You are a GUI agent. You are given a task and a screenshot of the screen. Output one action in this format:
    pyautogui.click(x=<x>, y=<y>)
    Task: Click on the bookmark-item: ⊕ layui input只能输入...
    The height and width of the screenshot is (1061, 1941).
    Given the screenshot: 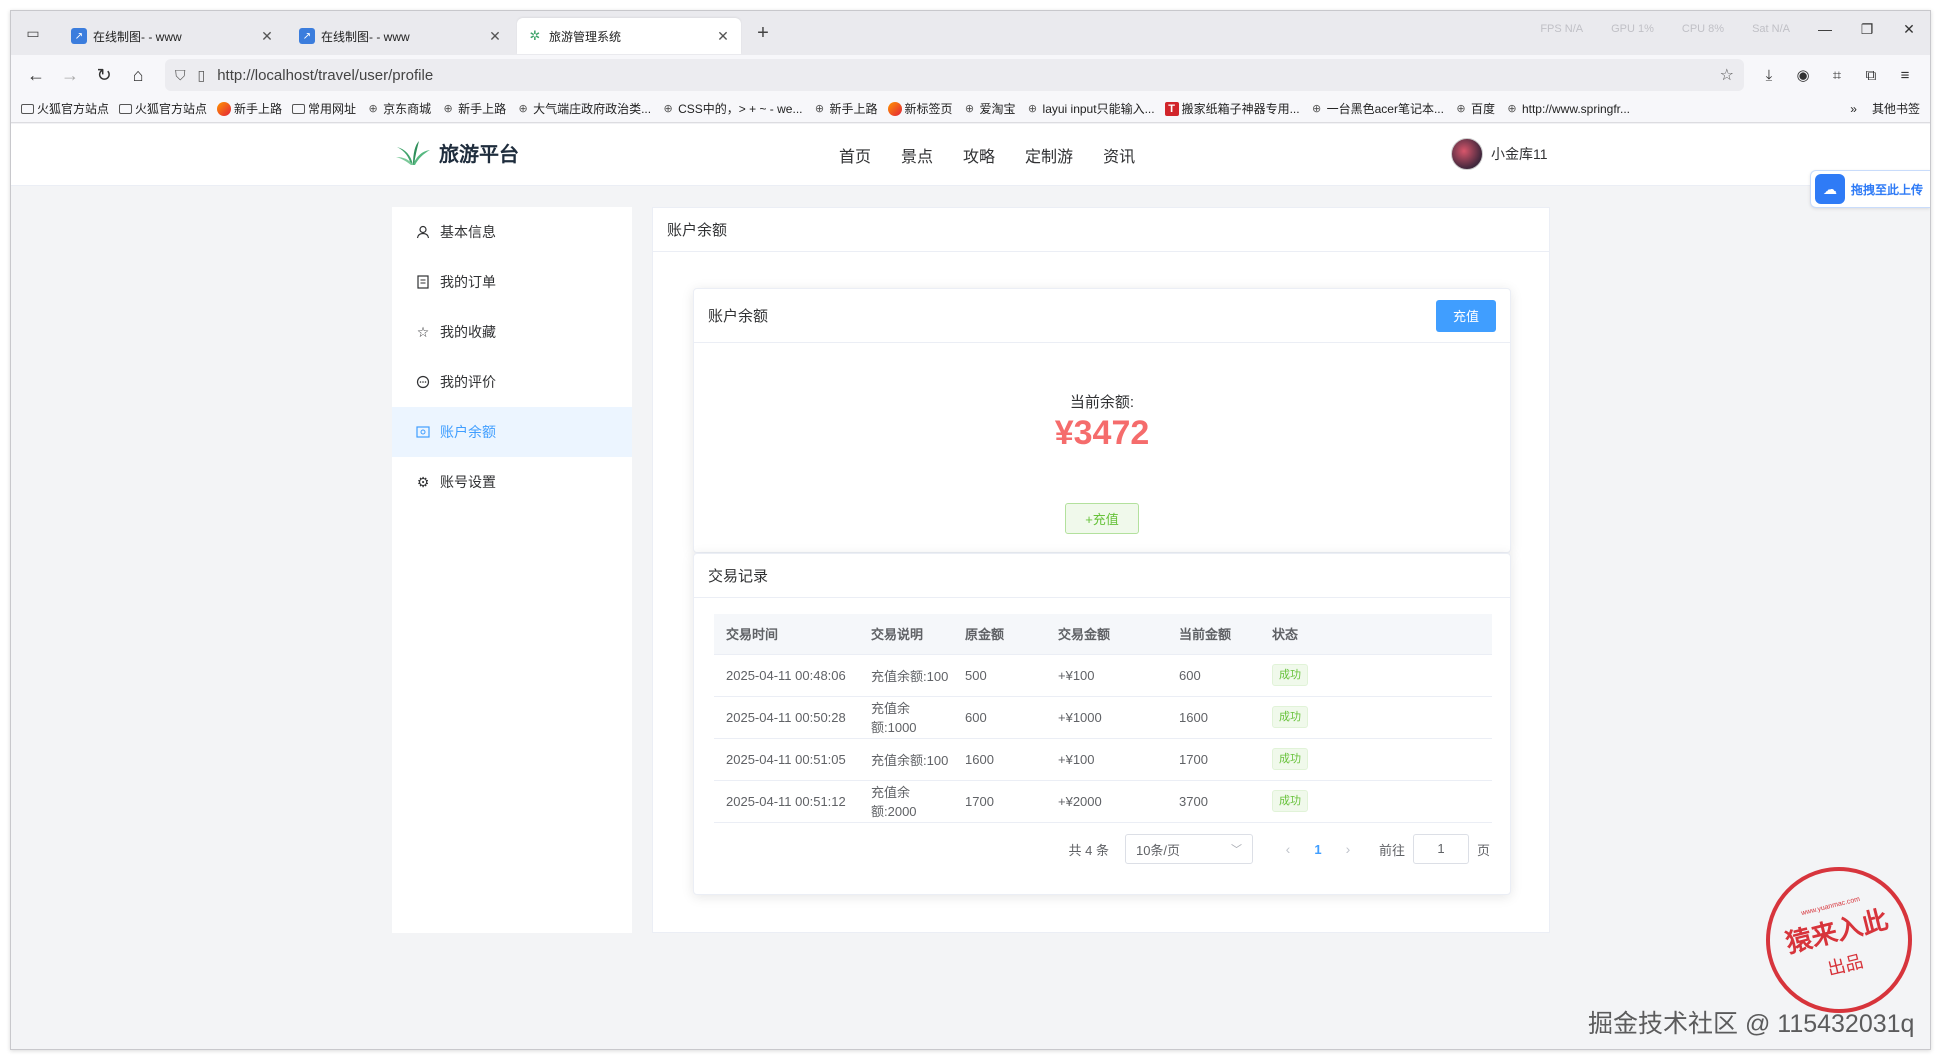 What is the action you would take?
    pyautogui.click(x=1090, y=108)
    